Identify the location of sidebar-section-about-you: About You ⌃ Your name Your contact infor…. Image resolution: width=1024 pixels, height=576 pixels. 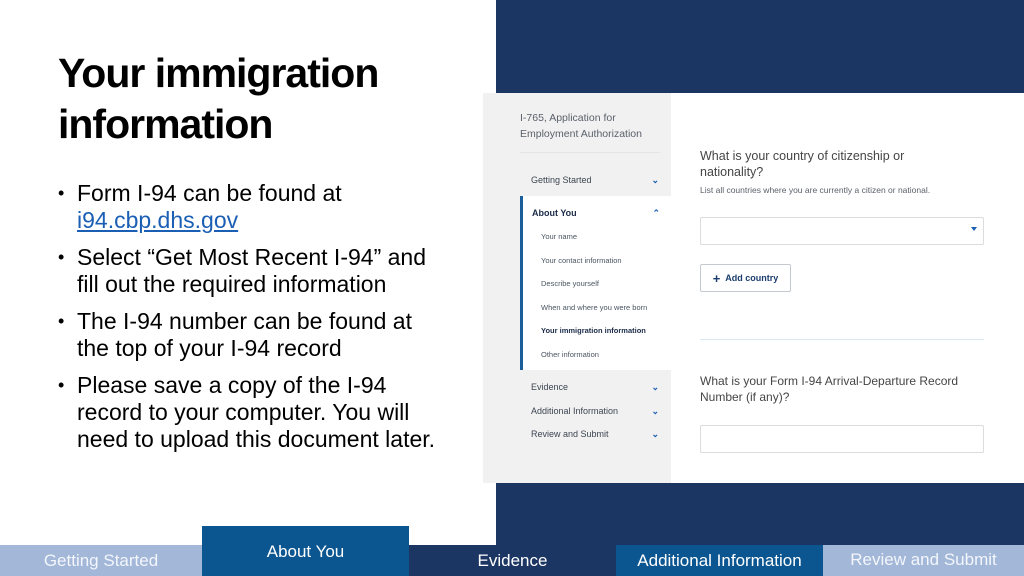
(595, 283).